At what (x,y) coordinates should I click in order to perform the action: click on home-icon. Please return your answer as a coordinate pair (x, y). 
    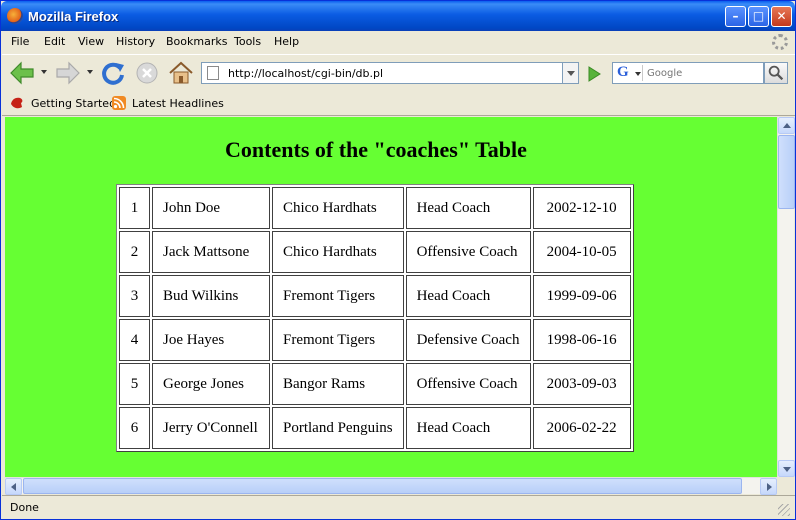
    Looking at the image, I should click on (181, 73).